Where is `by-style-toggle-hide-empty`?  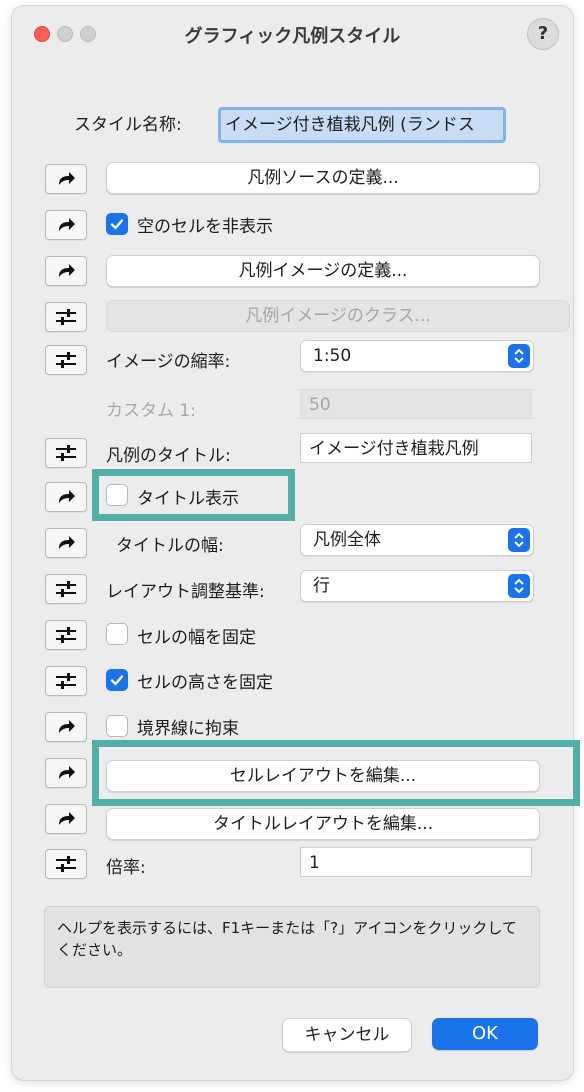
by-style-toggle-hide-empty is located at coordinates (66, 225).